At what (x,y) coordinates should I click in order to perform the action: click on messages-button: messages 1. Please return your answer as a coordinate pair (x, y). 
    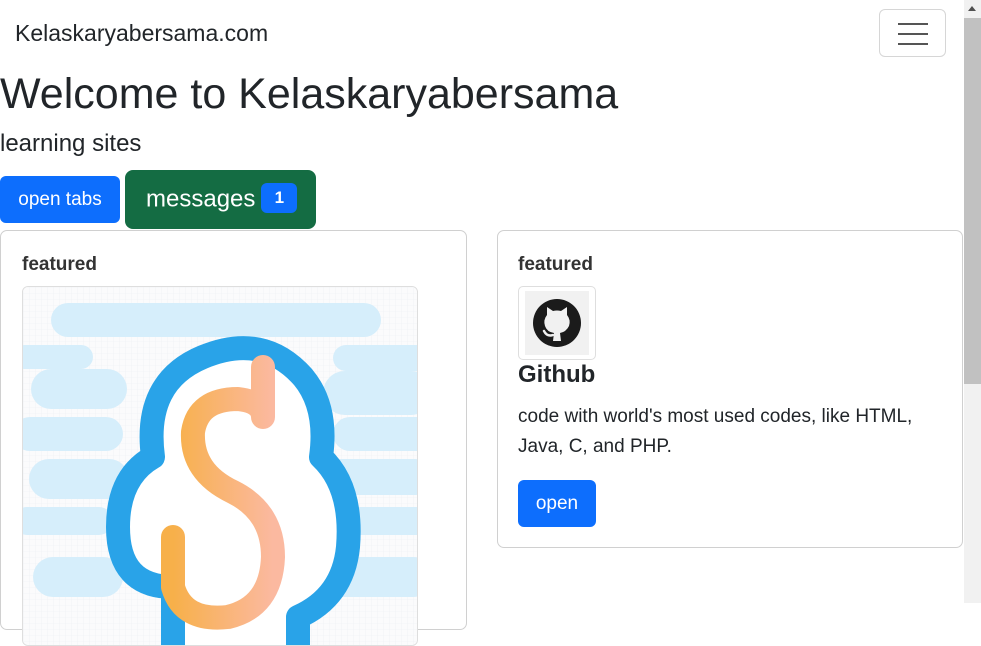
    Looking at the image, I should click on (220, 199).